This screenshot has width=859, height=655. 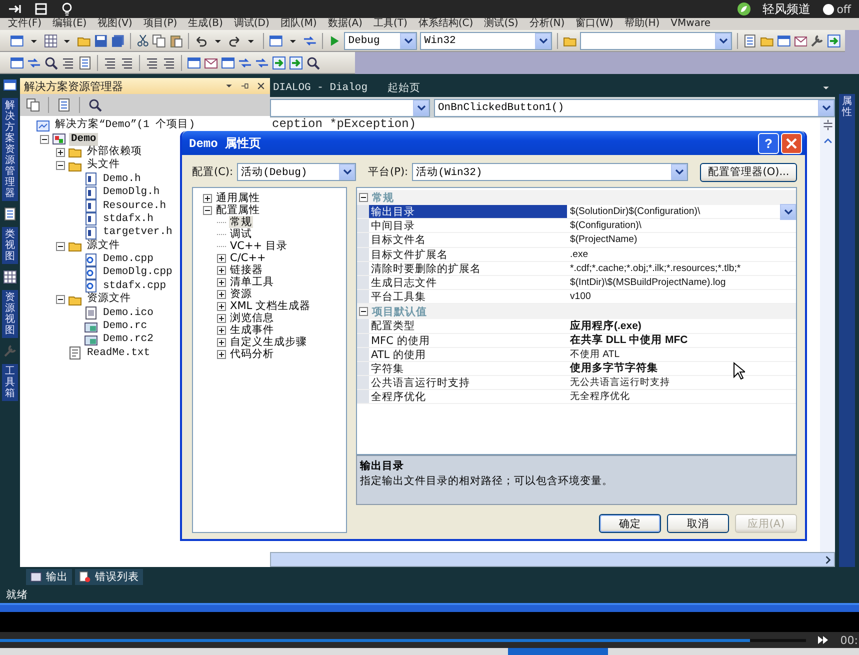 What do you see at coordinates (296, 172) in the screenshot?
I see `configuration-dropdown: 活动(Debug)` at bounding box center [296, 172].